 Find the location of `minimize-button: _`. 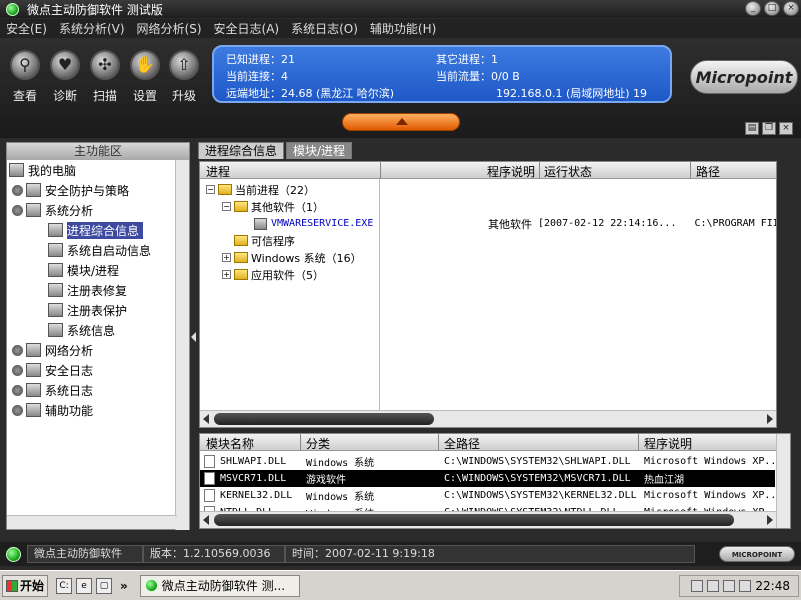

minimize-button: _ is located at coordinates (753, 8).